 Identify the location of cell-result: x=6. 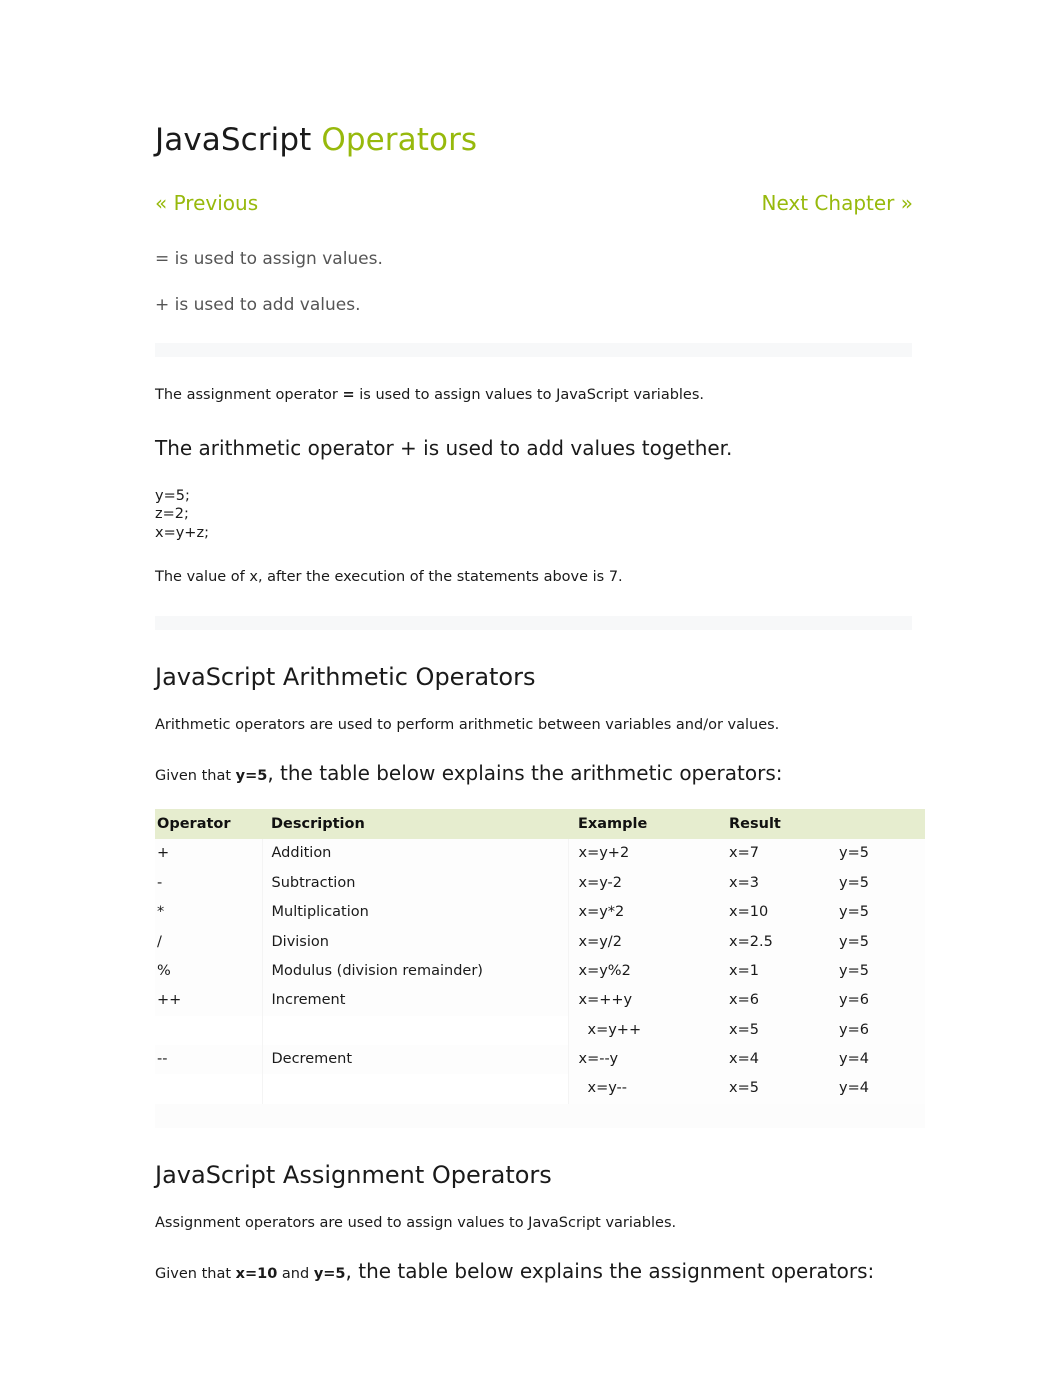
(775, 1001).